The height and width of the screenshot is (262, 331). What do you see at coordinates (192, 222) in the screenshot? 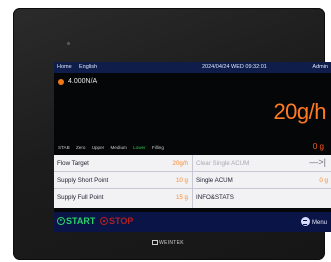
I see `bottom-bar: START STOP Menu` at bounding box center [192, 222].